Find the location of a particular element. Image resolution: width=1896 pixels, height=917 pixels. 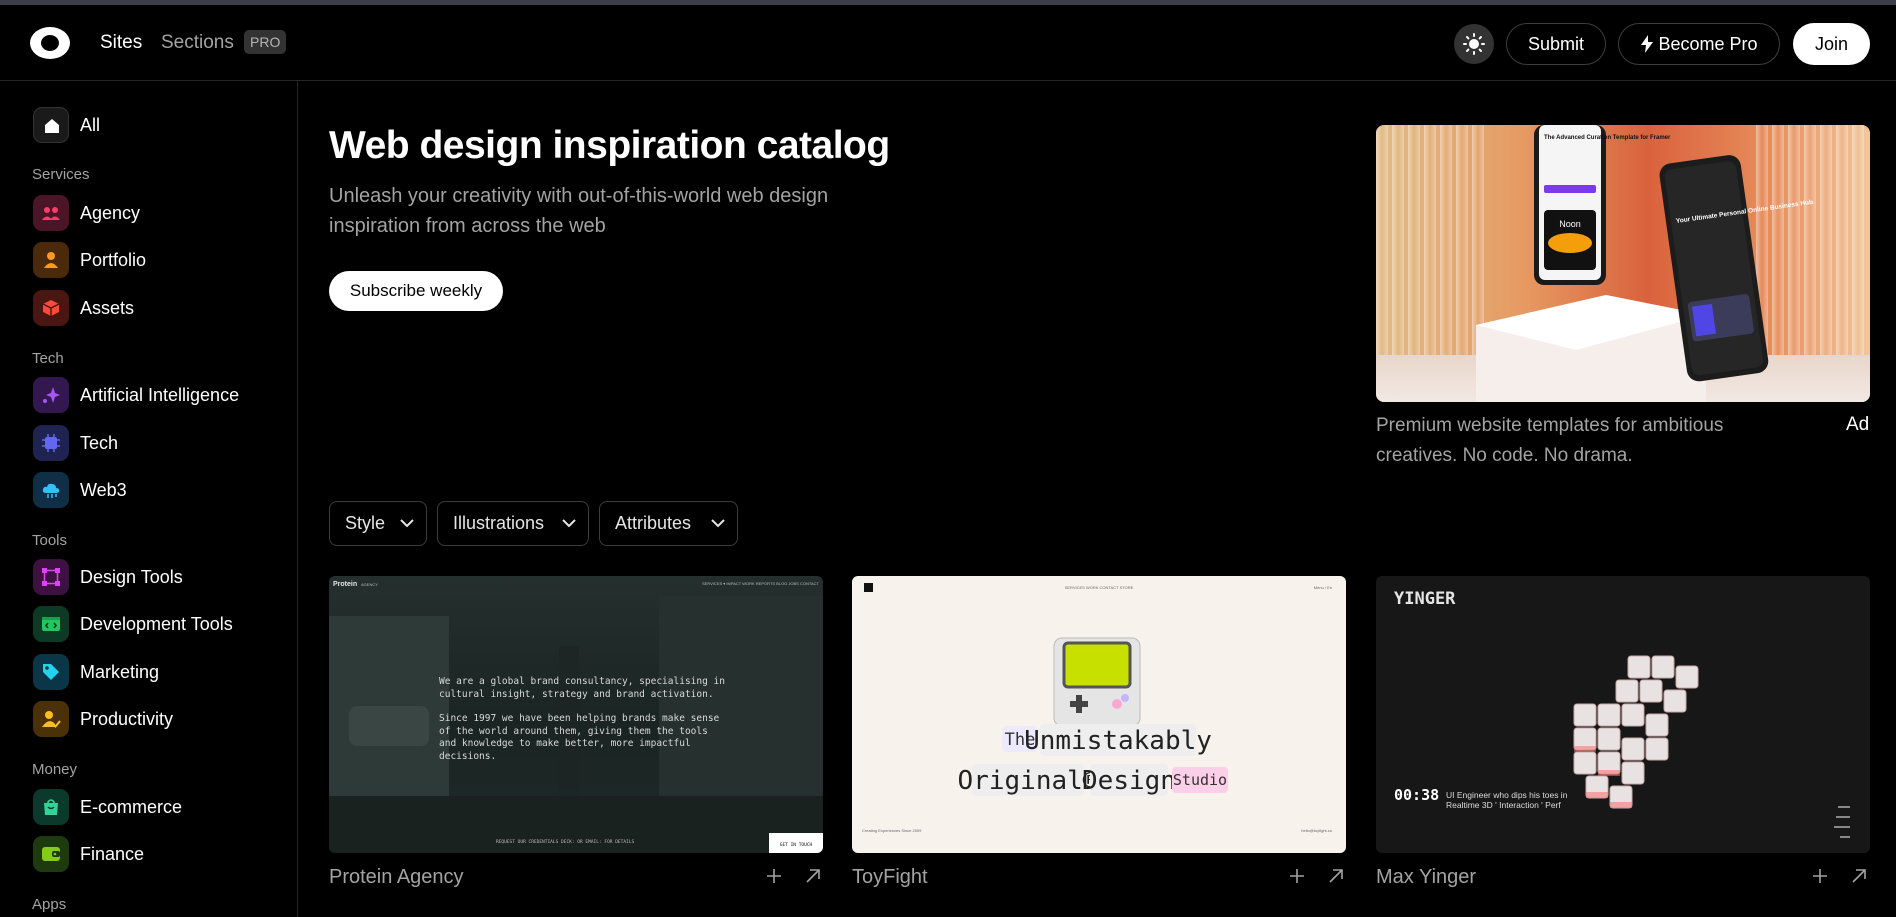

sidebar-item-ai: Artificial Intelligence is located at coordinates (158, 395).